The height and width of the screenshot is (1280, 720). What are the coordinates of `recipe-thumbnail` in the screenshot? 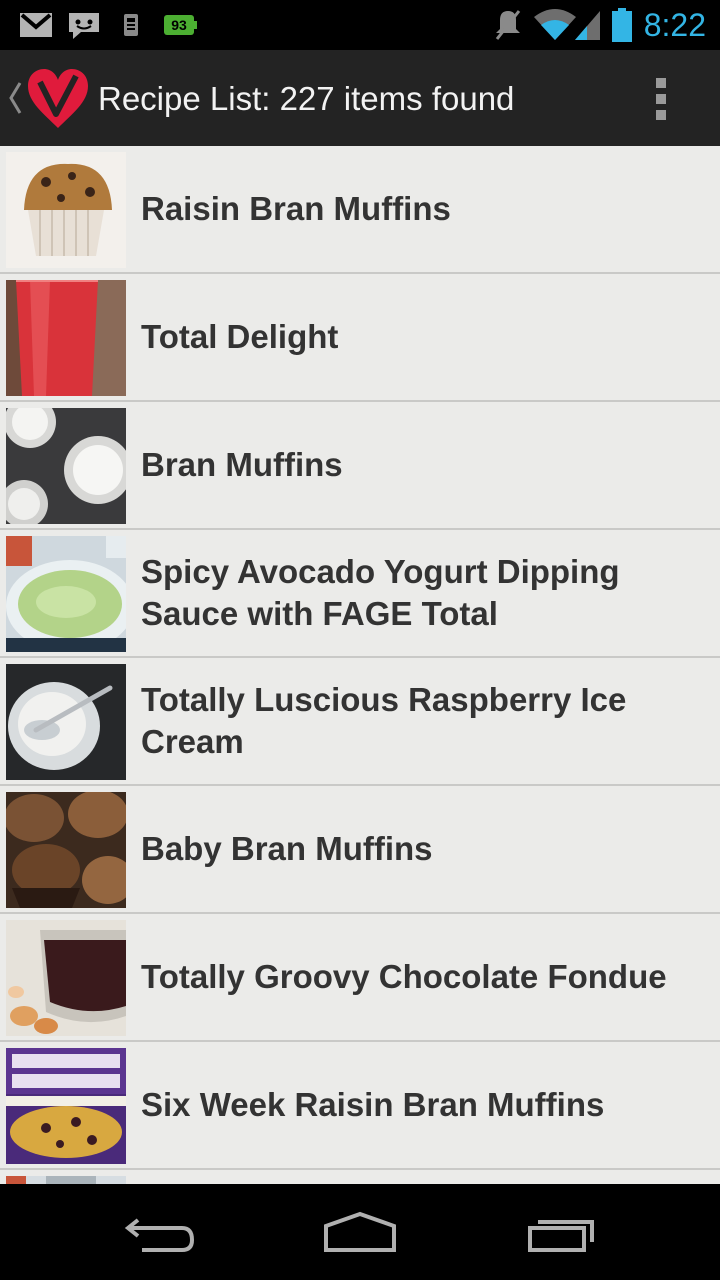 It's located at (66, 1180).